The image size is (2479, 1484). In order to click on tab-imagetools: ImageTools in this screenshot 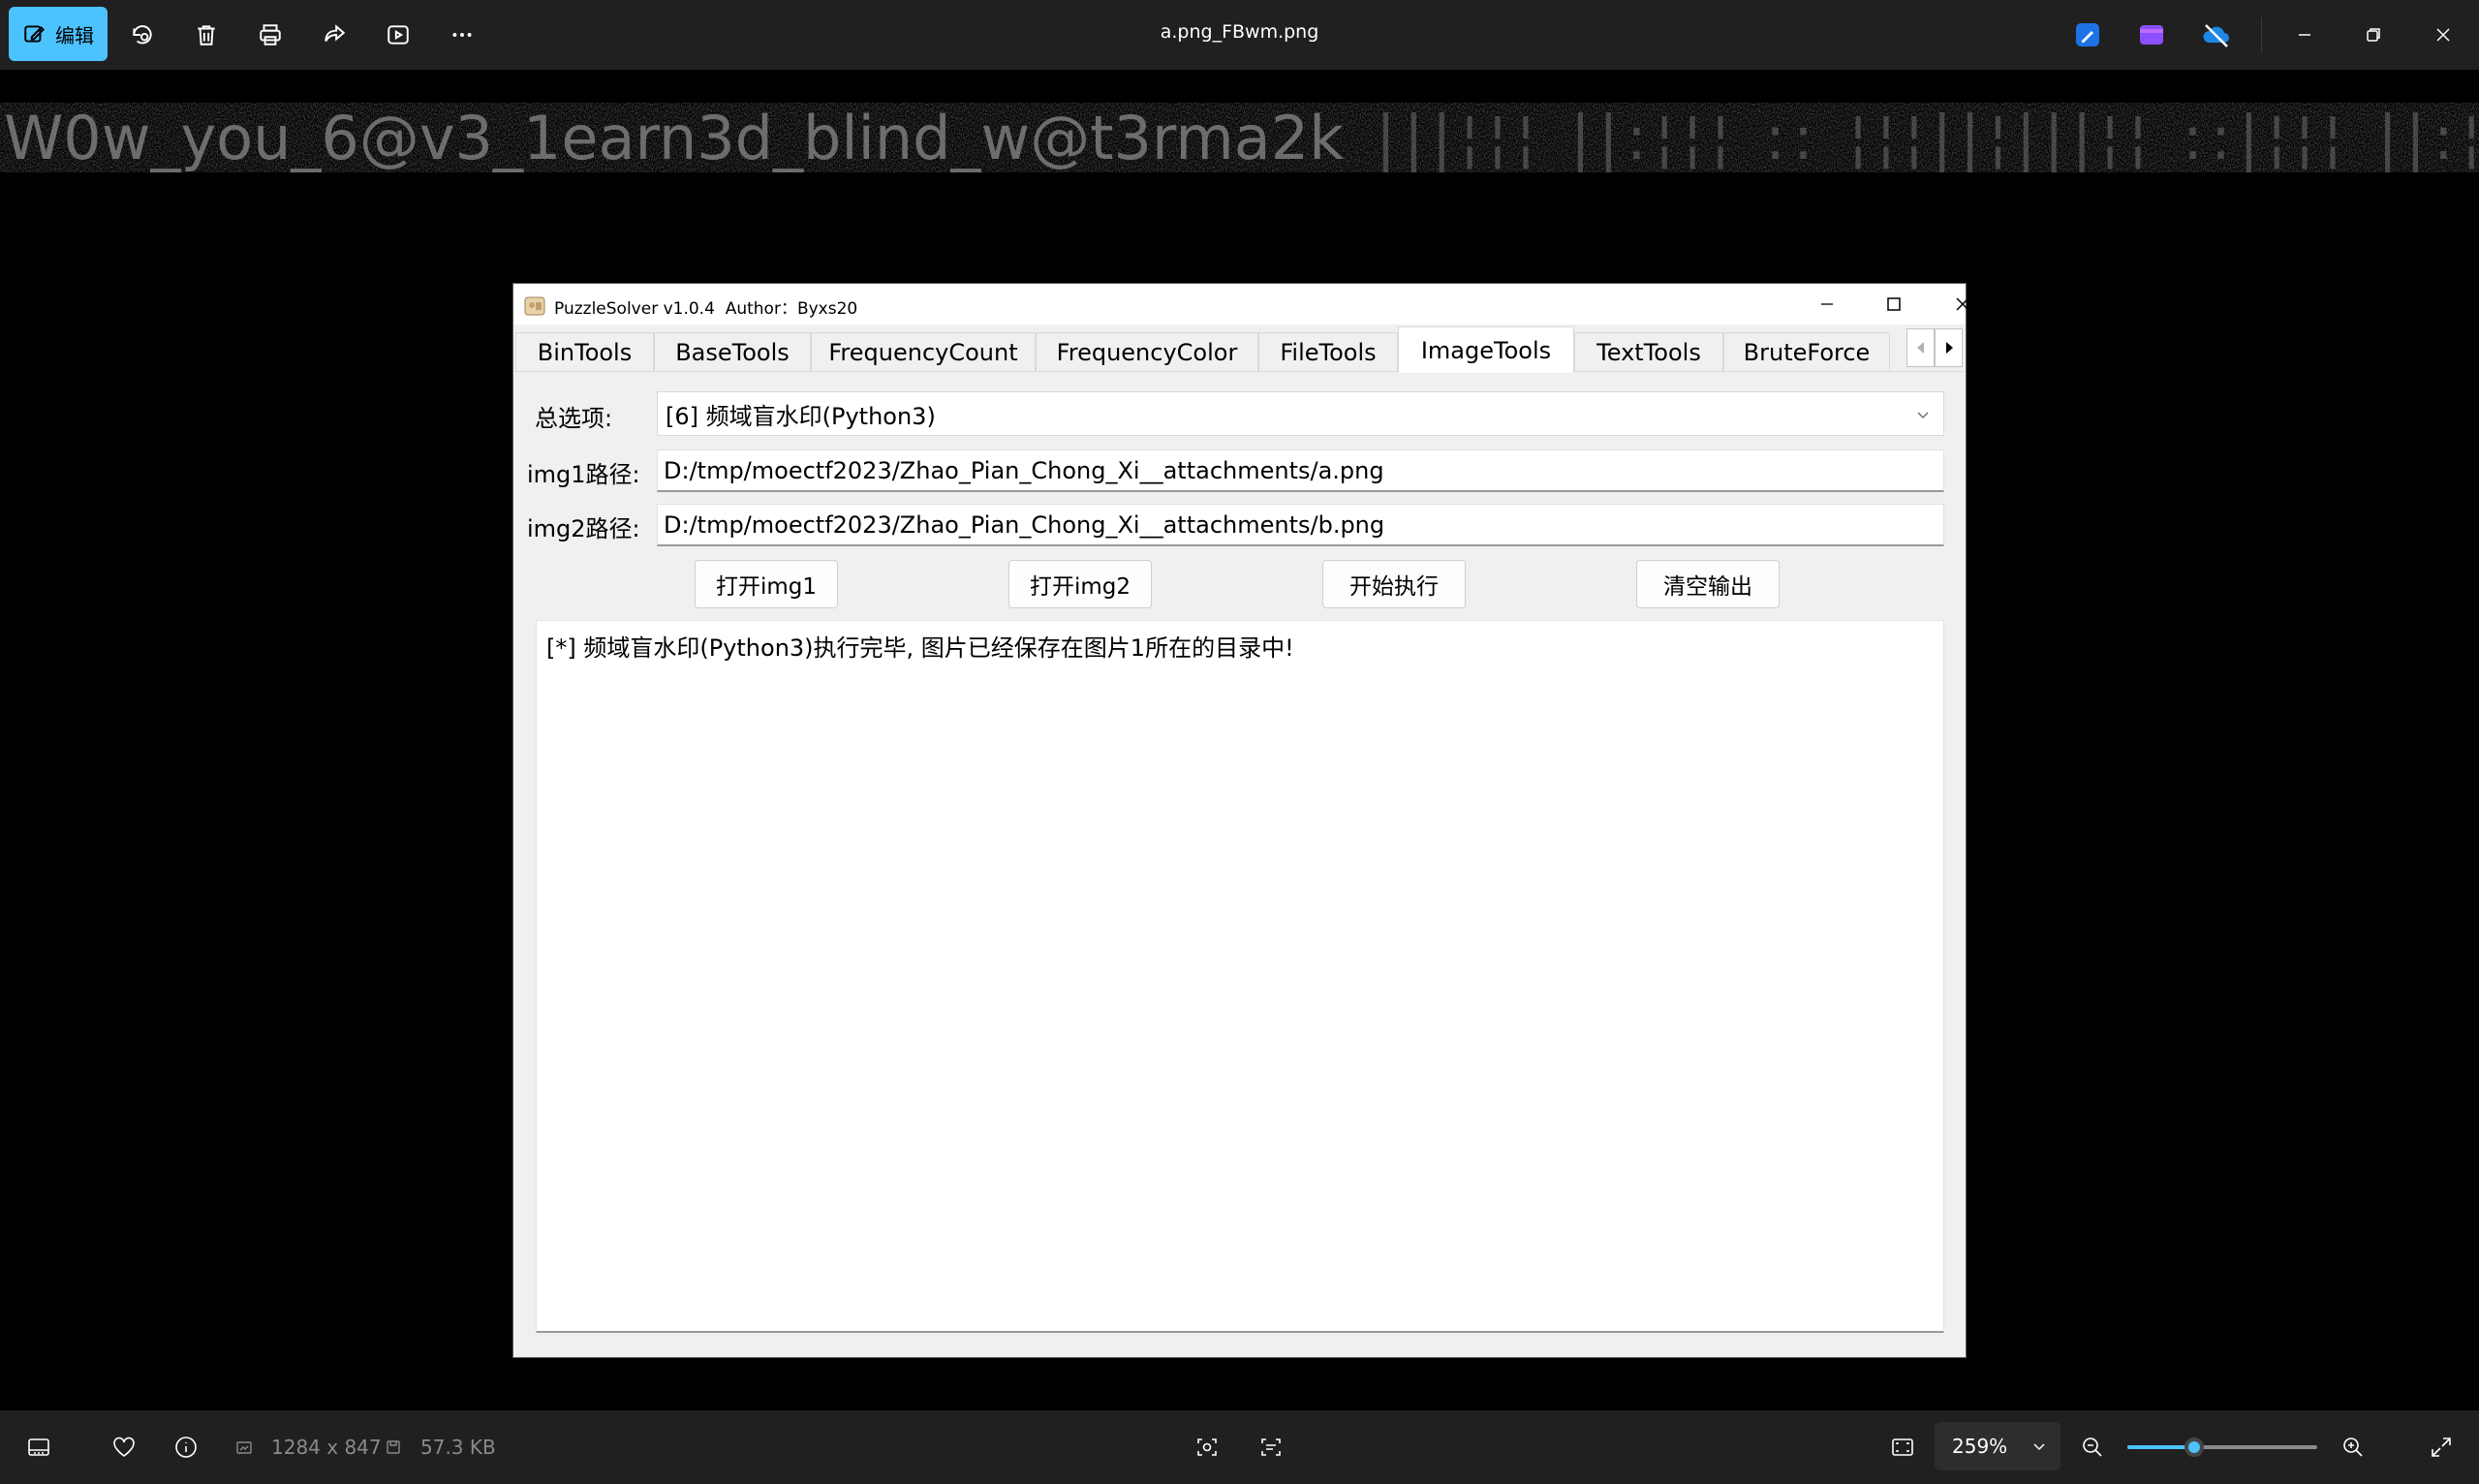, I will do `click(1486, 349)`.